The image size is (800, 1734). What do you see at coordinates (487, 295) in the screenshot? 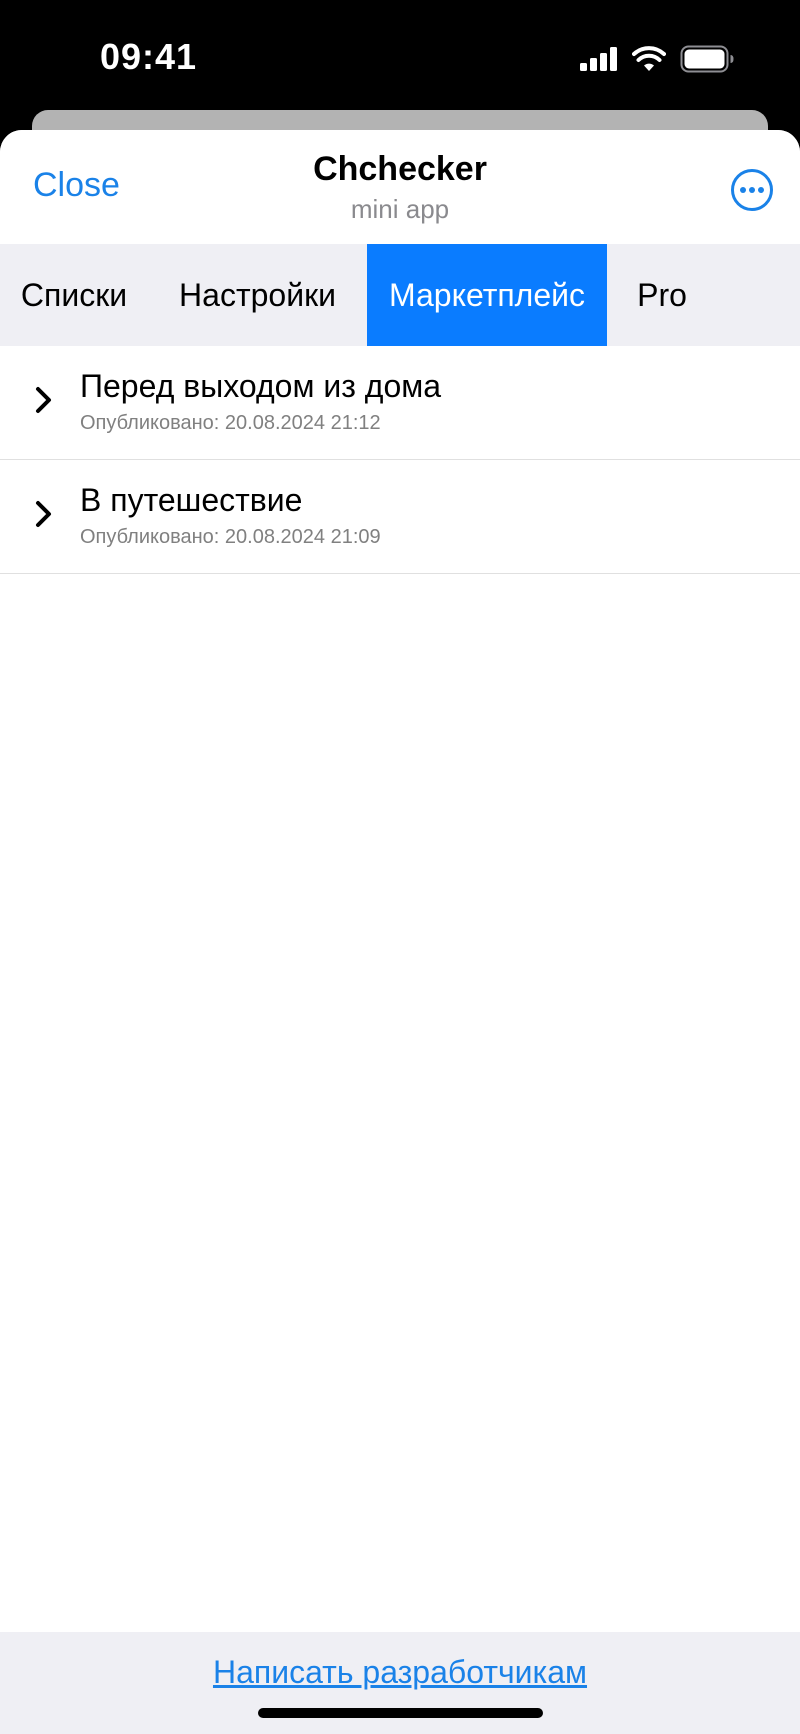
I see `tab-marketplace: Маркетплейс` at bounding box center [487, 295].